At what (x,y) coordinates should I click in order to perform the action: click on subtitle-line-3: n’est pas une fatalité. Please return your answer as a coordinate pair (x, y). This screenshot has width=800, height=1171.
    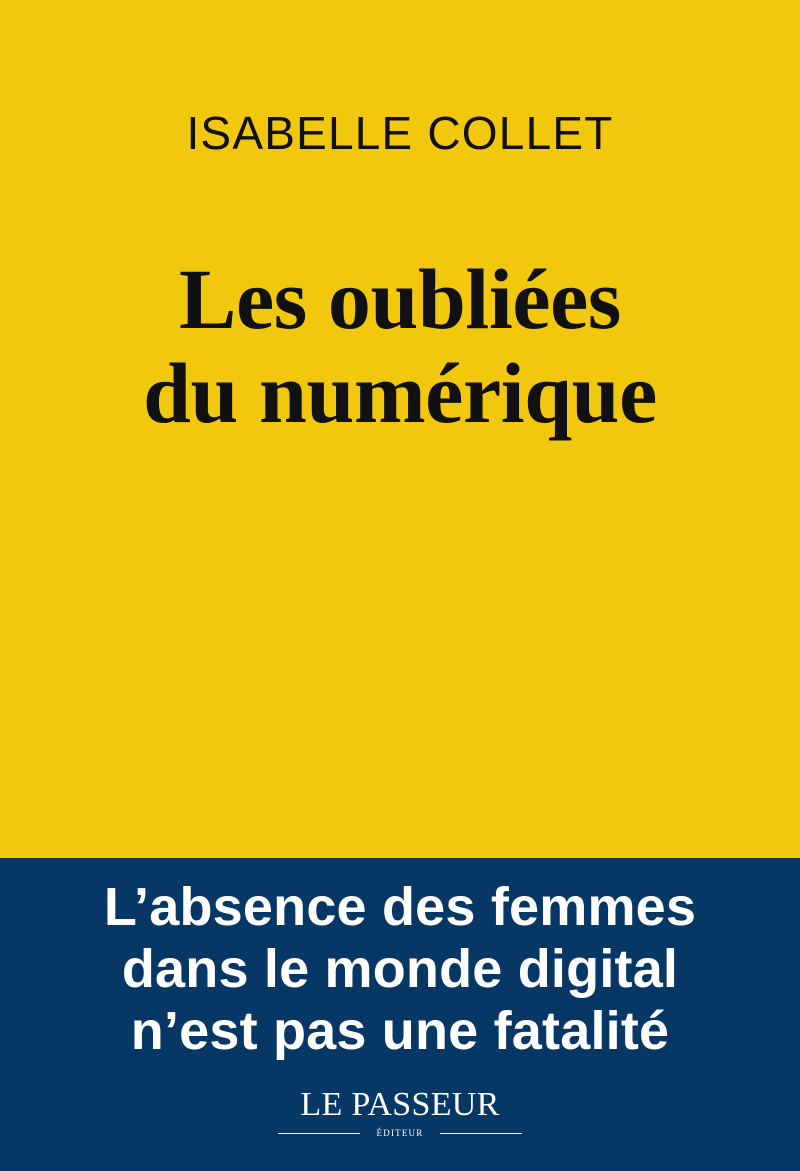
    Looking at the image, I should click on (400, 1031).